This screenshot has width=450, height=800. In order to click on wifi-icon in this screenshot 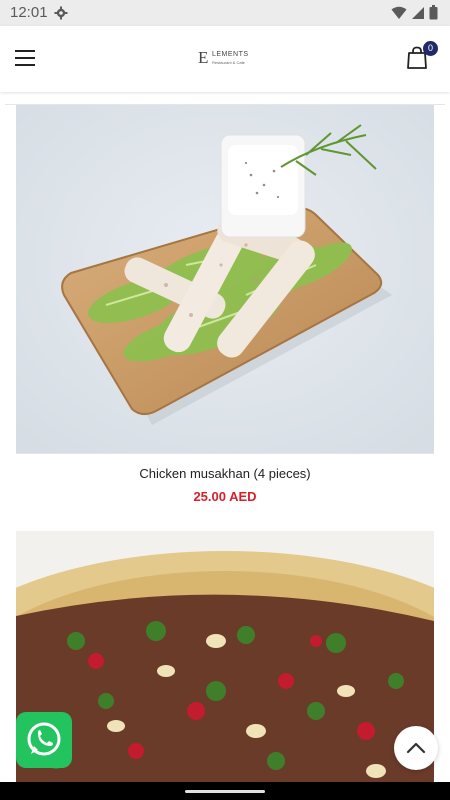, I will do `click(399, 12)`.